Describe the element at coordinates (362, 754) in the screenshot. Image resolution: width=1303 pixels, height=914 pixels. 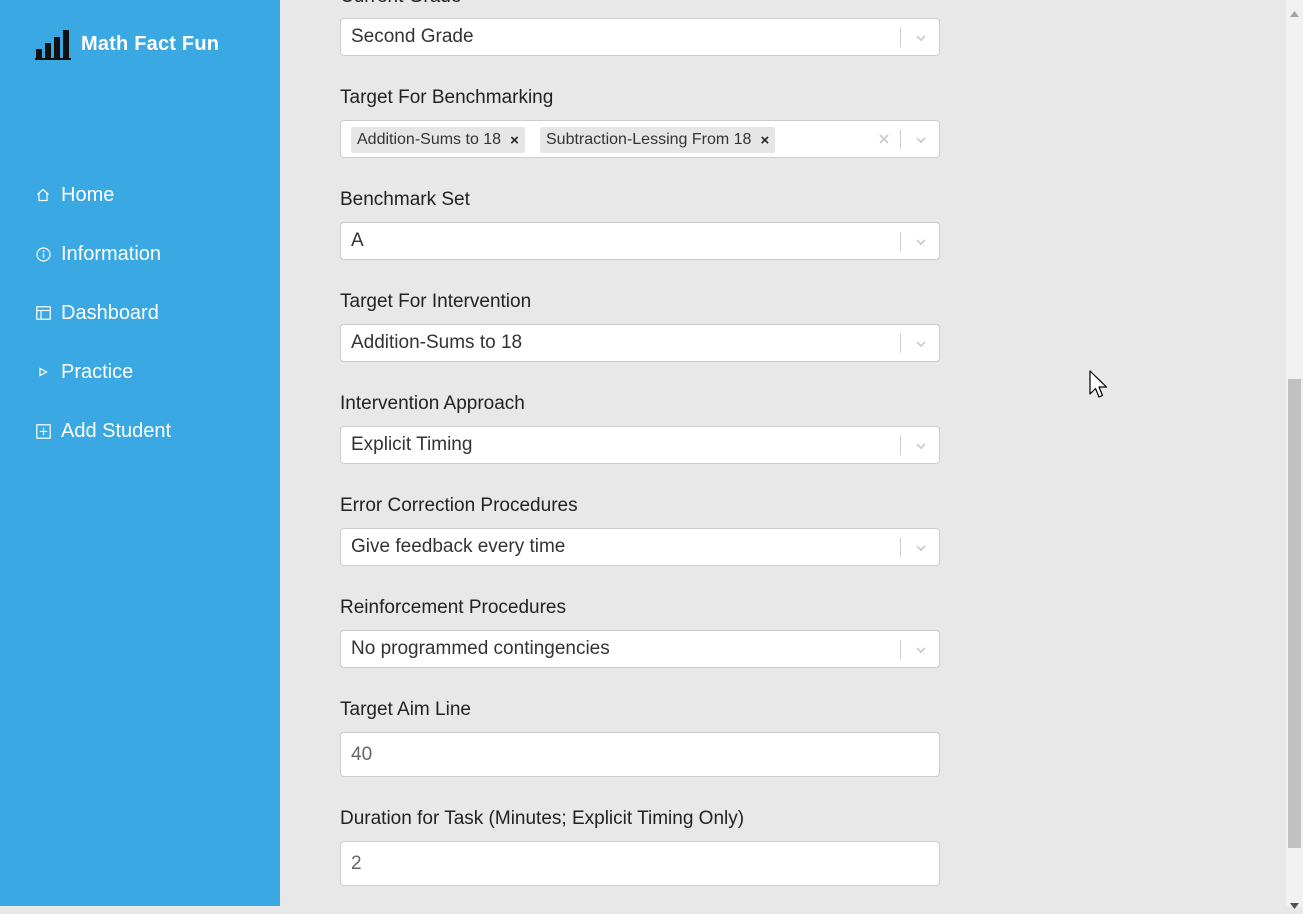
I see `input-value: 40` at that location.